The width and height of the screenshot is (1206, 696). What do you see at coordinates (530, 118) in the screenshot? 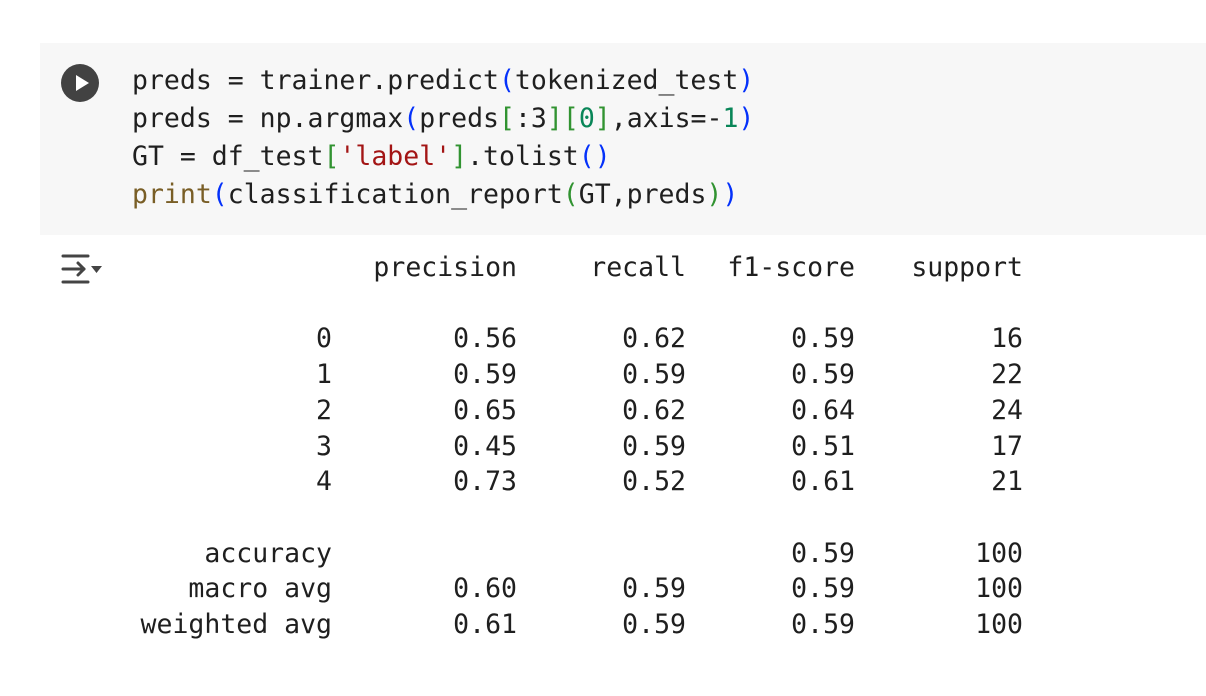
I see `code-token: :3` at bounding box center [530, 118].